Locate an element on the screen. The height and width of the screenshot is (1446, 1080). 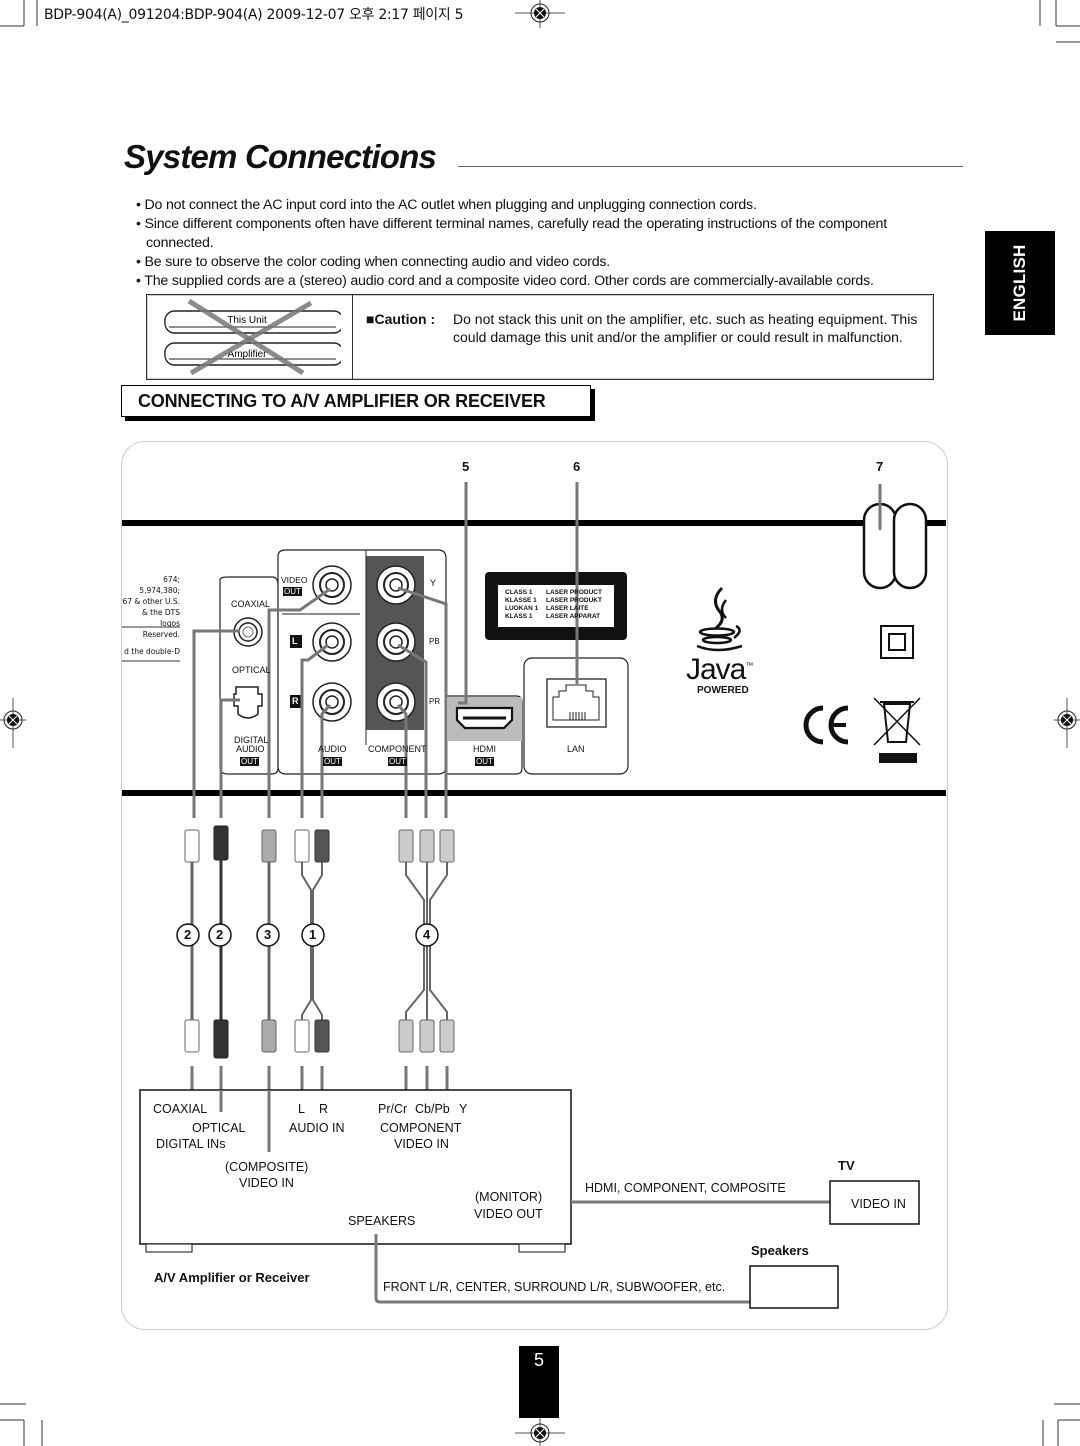
audio-out-badge: OUT is located at coordinates (332, 761).